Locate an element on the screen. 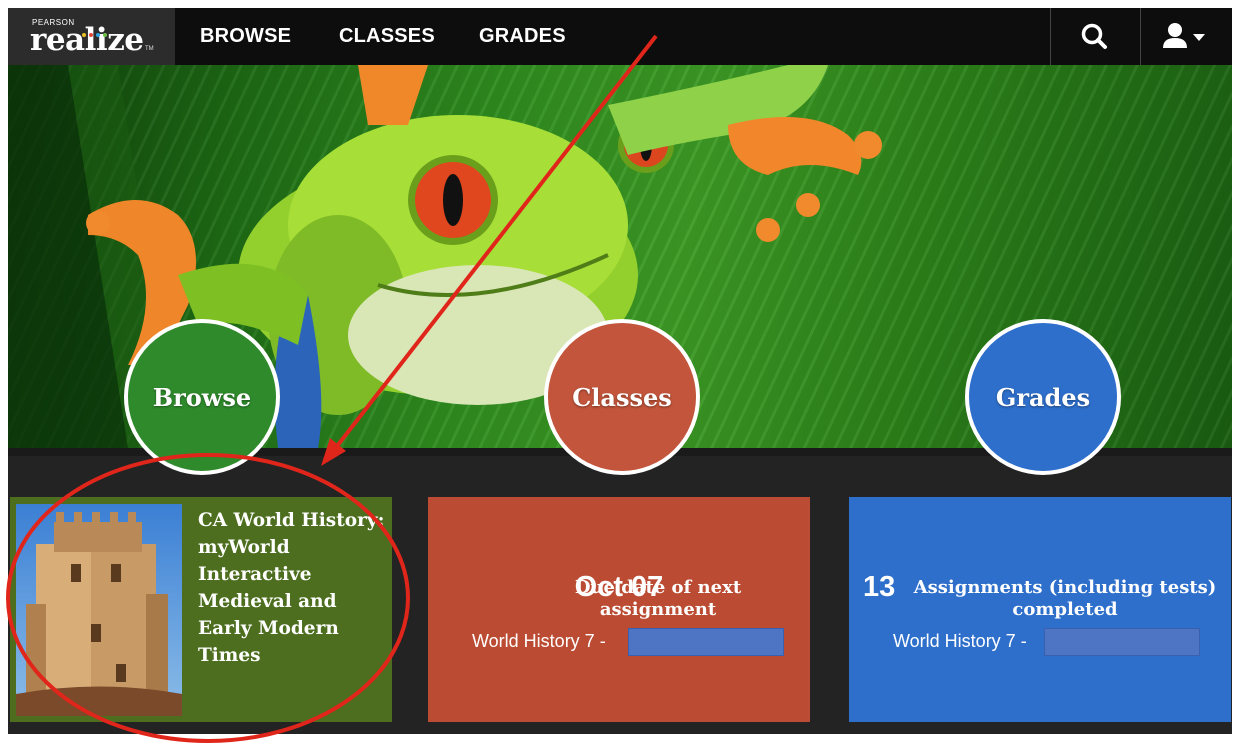 Image resolution: width=1236 pixels, height=746 pixels. grades-circle-button: Grades is located at coordinates (1043, 397).